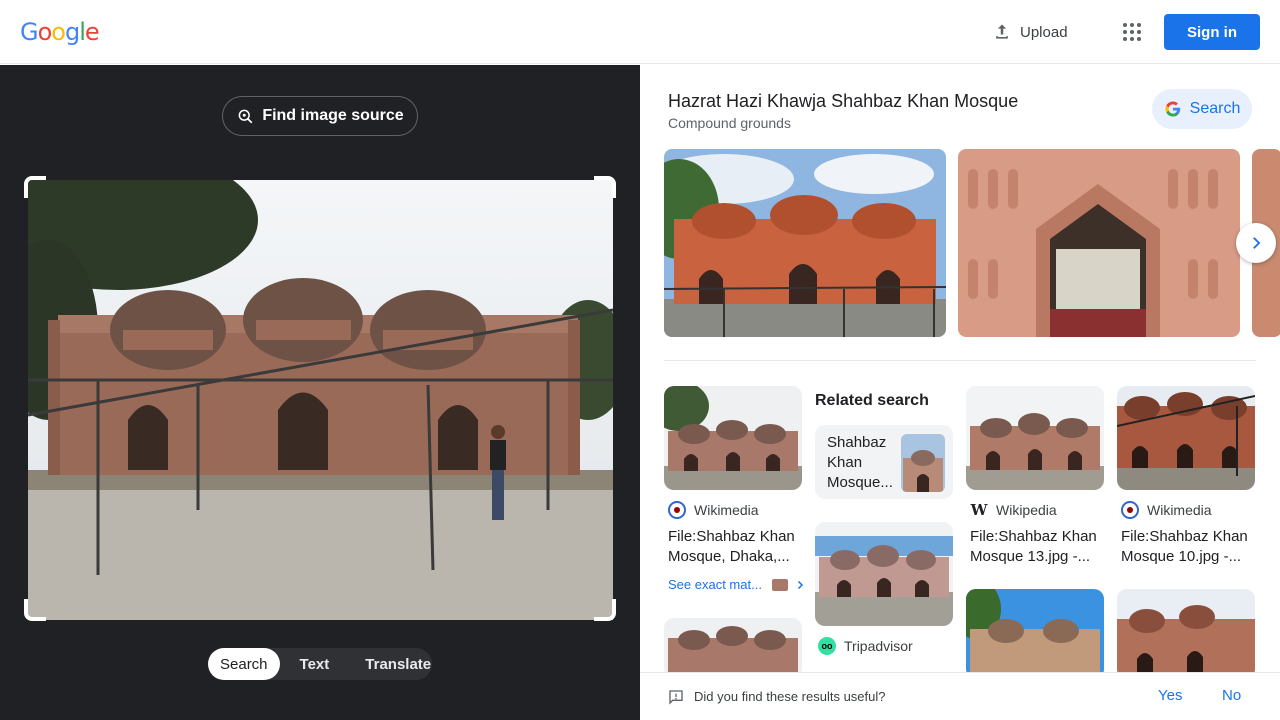  Describe the element at coordinates (779, 584) in the screenshot. I see `exact-match-thumb-icon` at that location.